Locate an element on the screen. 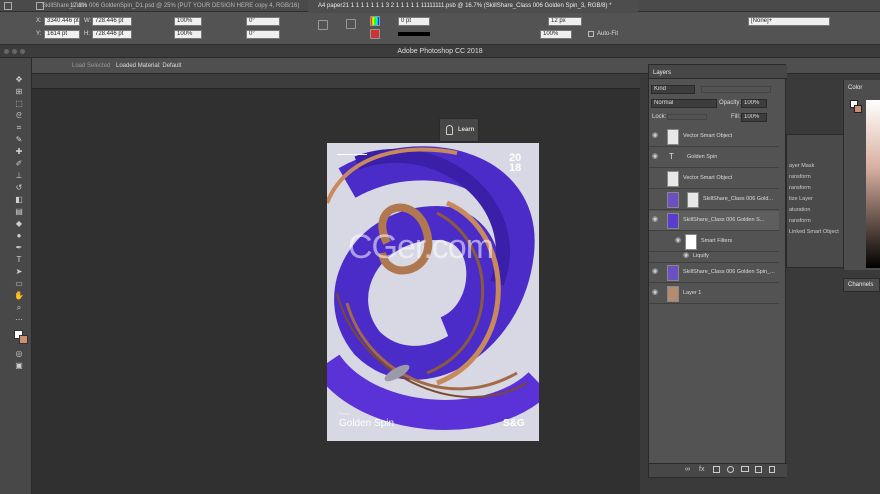 The height and width of the screenshot is (494, 880). x-field: 3340.446 pt is located at coordinates (62, 21).